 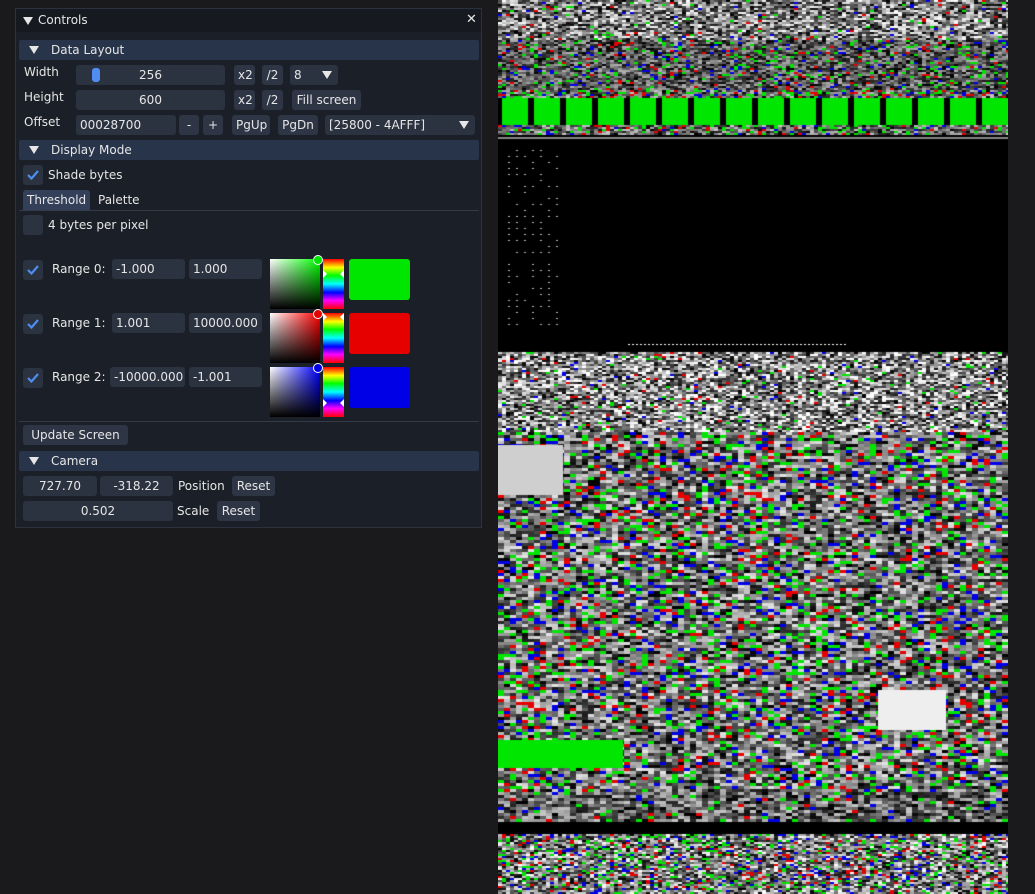 What do you see at coordinates (63, 20) in the screenshot?
I see `window-title: Controls` at bounding box center [63, 20].